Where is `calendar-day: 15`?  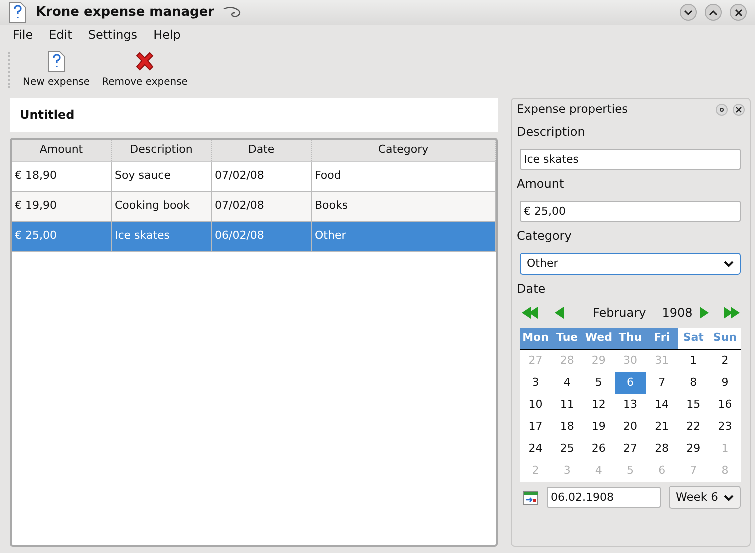
calendar-day: 15 is located at coordinates (694, 405).